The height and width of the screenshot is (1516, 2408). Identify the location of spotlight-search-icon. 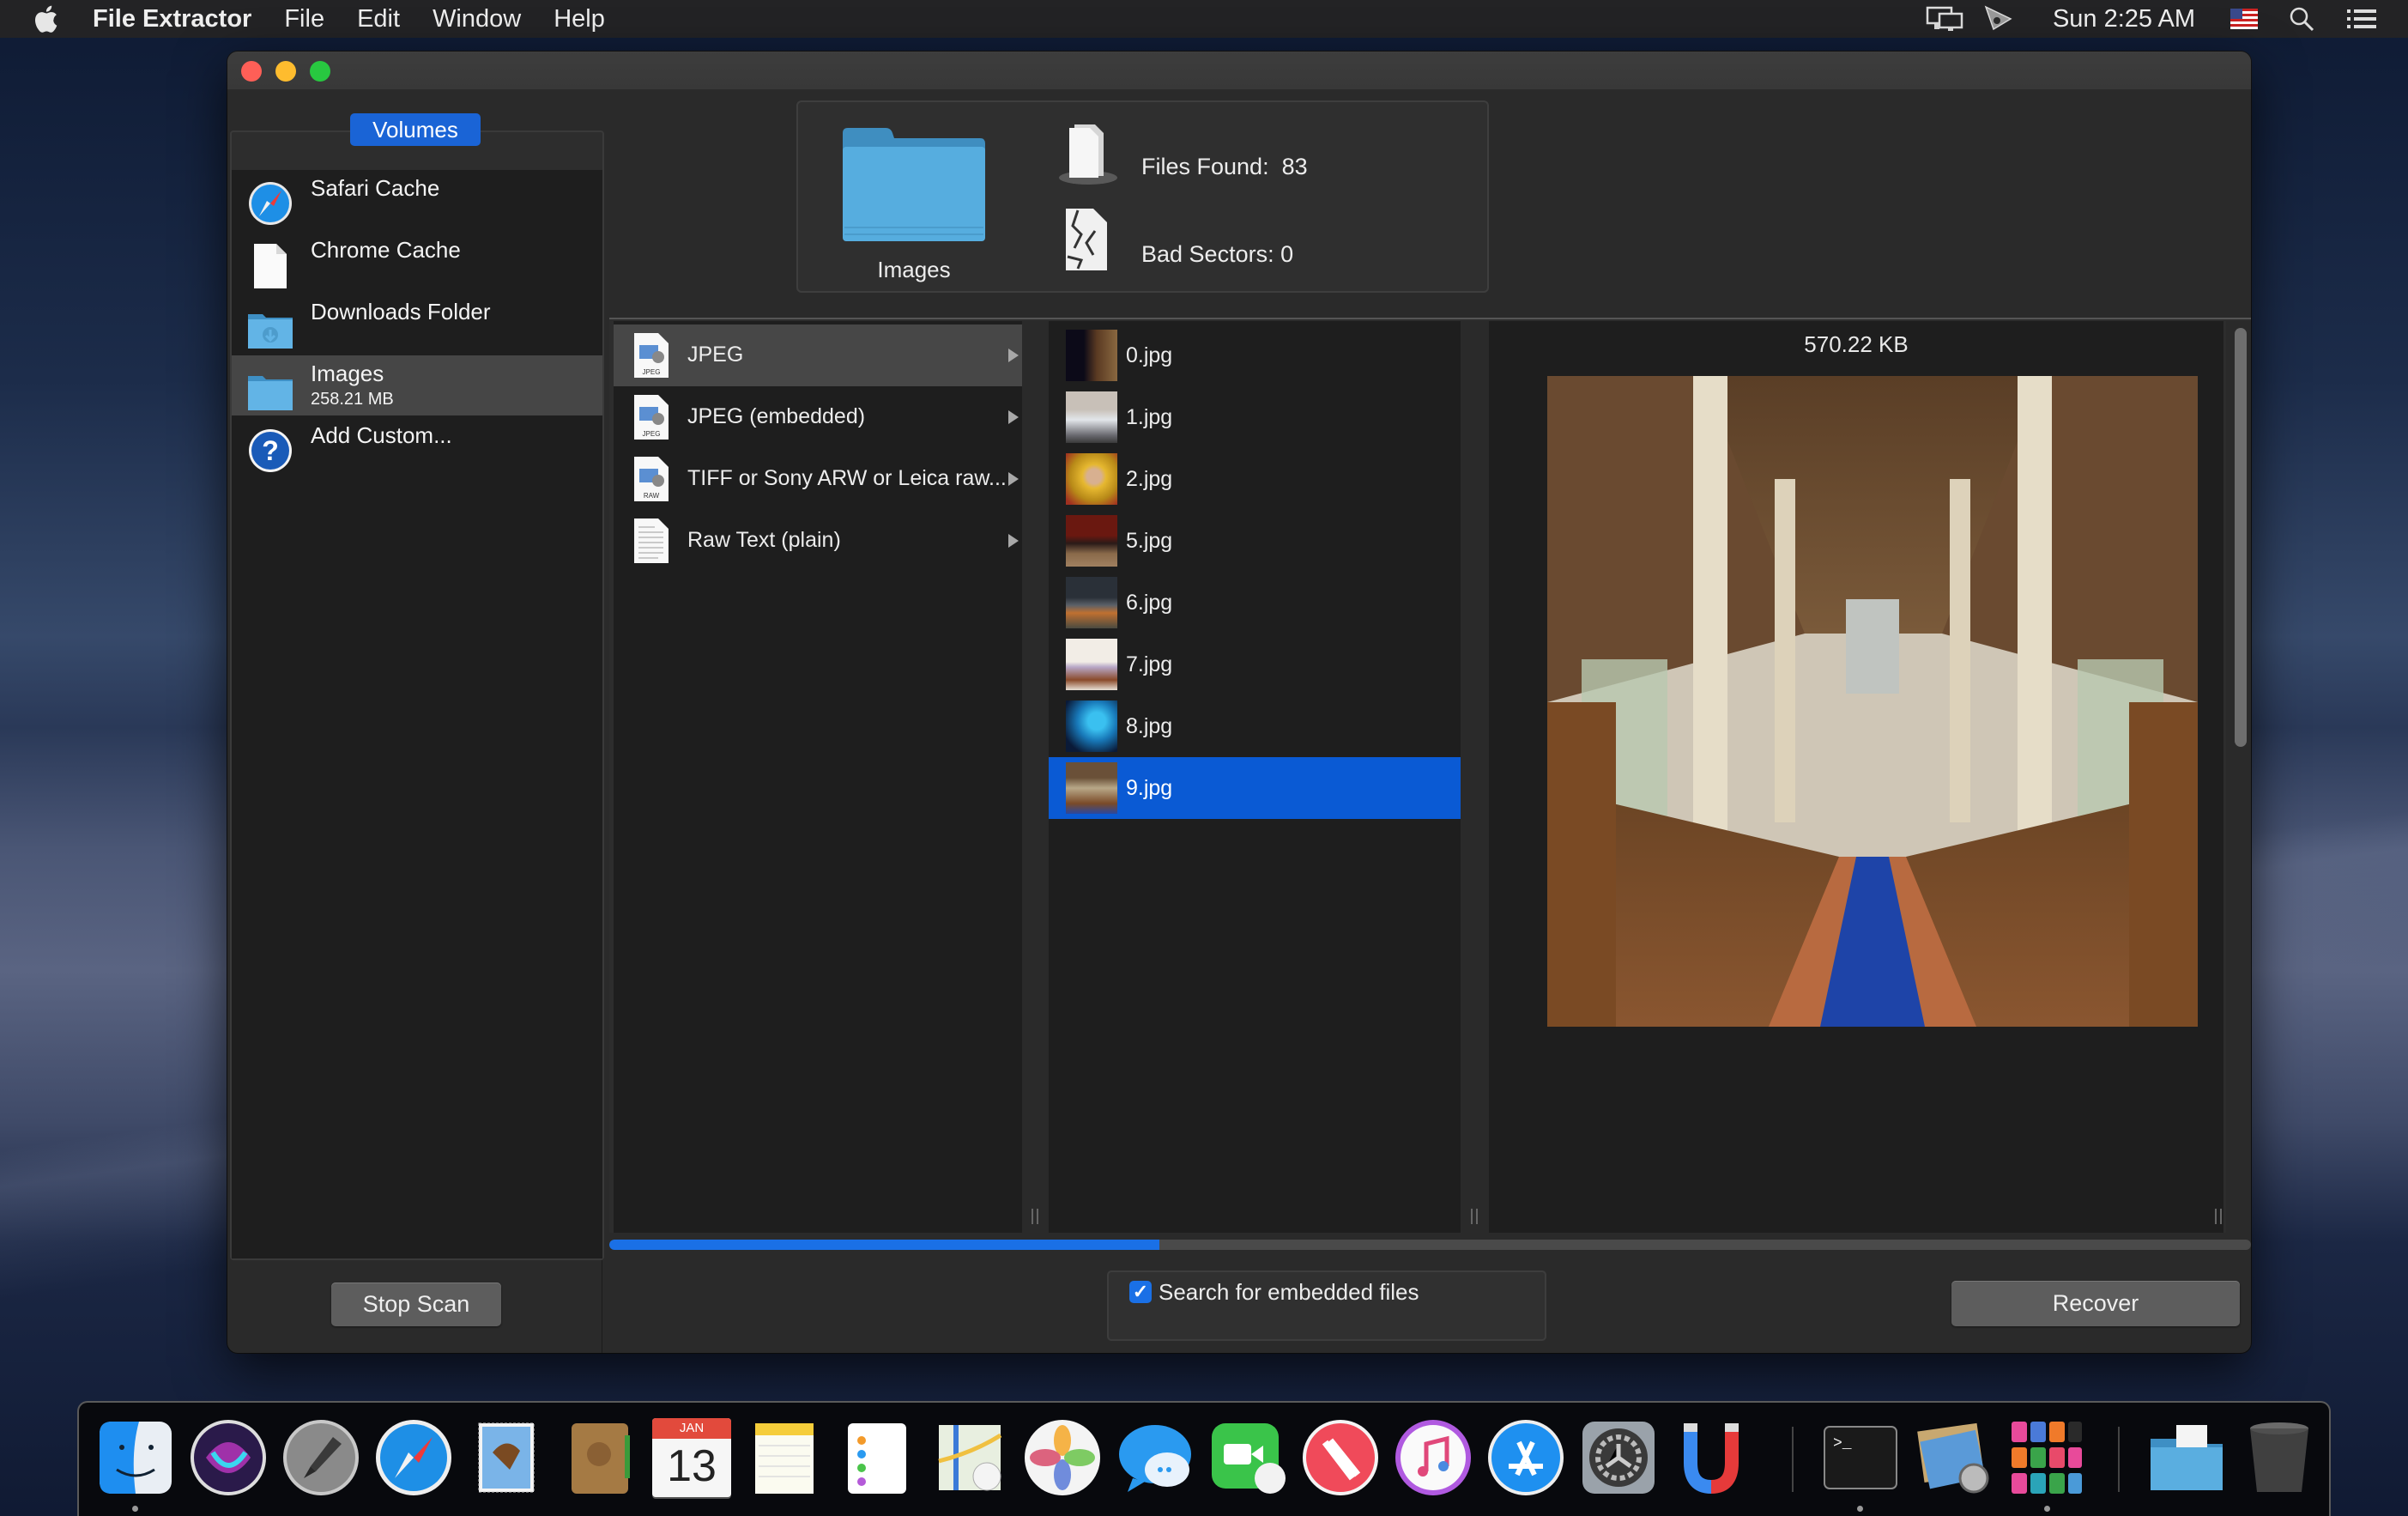
(2301, 19).